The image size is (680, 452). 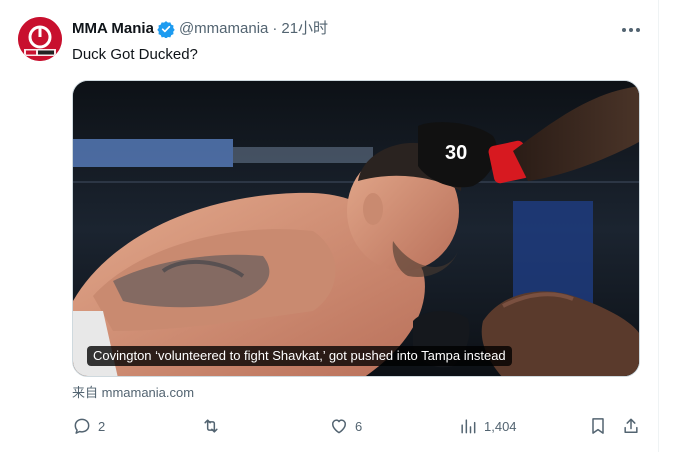 I want to click on views-count: 1,404, so click(x=500, y=426).